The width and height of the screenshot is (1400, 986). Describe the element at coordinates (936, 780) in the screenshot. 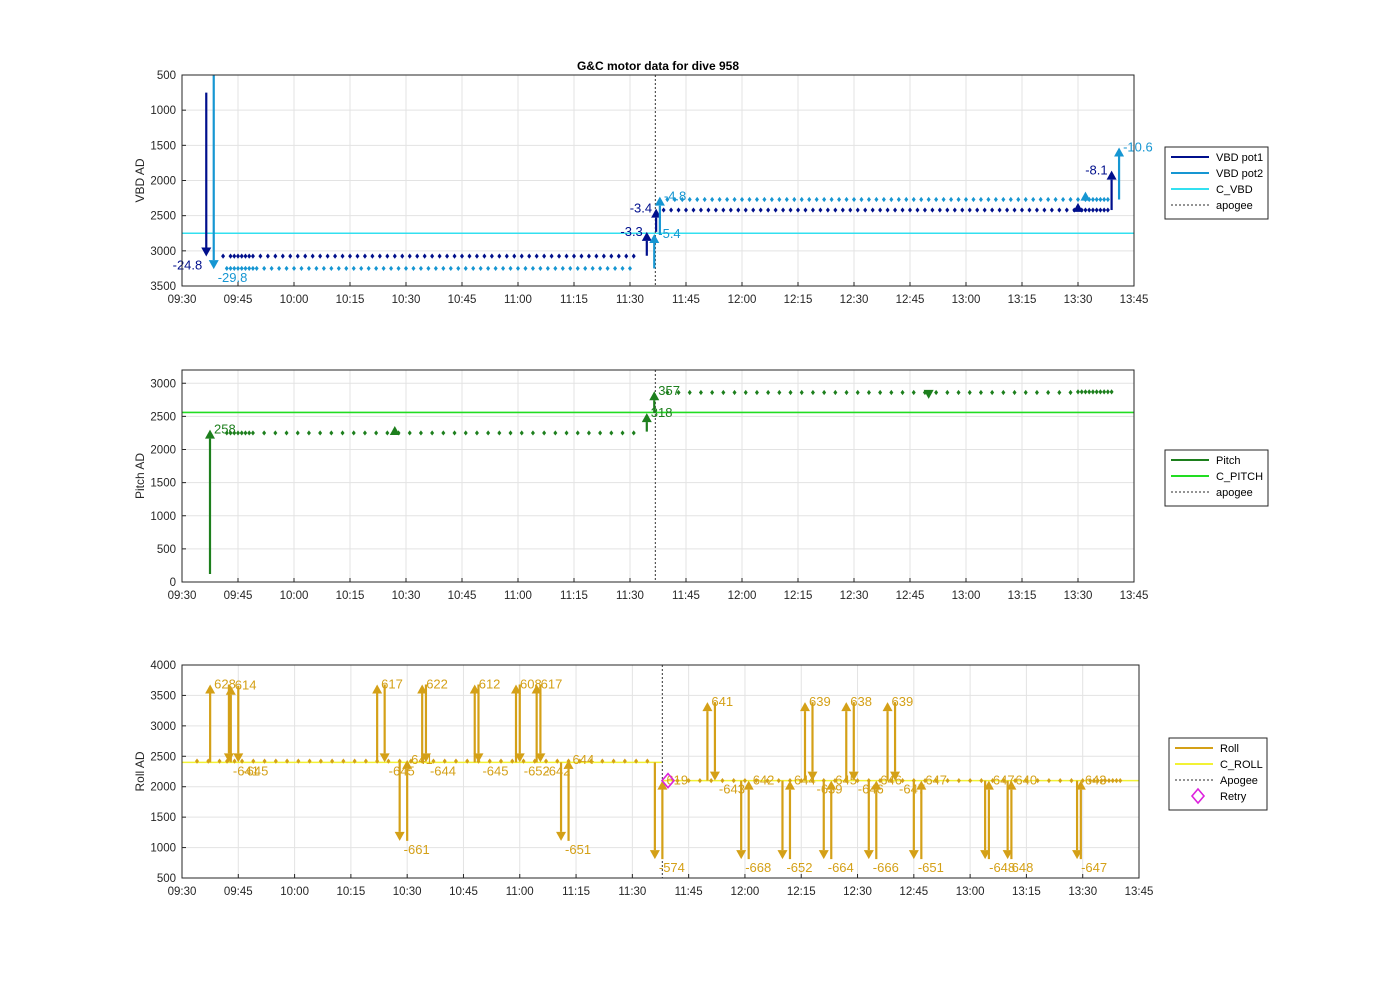

I see `move-label: 647` at that location.